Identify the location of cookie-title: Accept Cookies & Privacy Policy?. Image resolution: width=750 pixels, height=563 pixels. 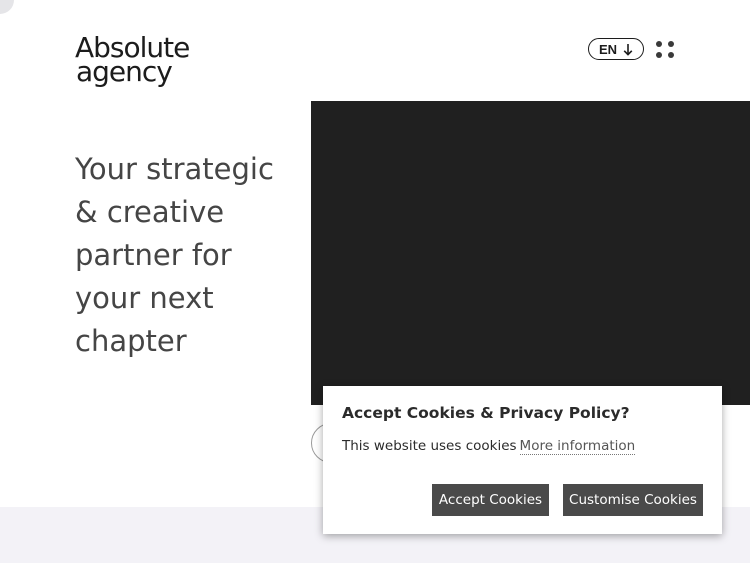
(486, 413).